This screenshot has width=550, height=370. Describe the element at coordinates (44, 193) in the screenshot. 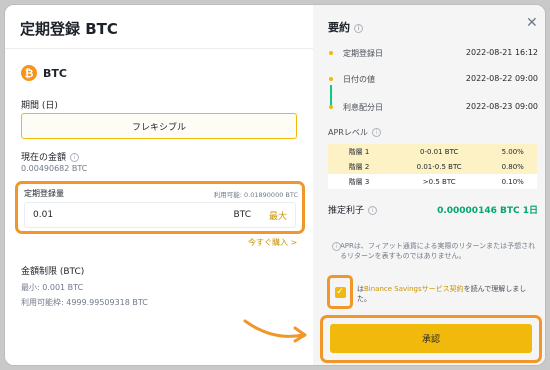

I see `subscribe-amount-label: 定期登録量` at that location.